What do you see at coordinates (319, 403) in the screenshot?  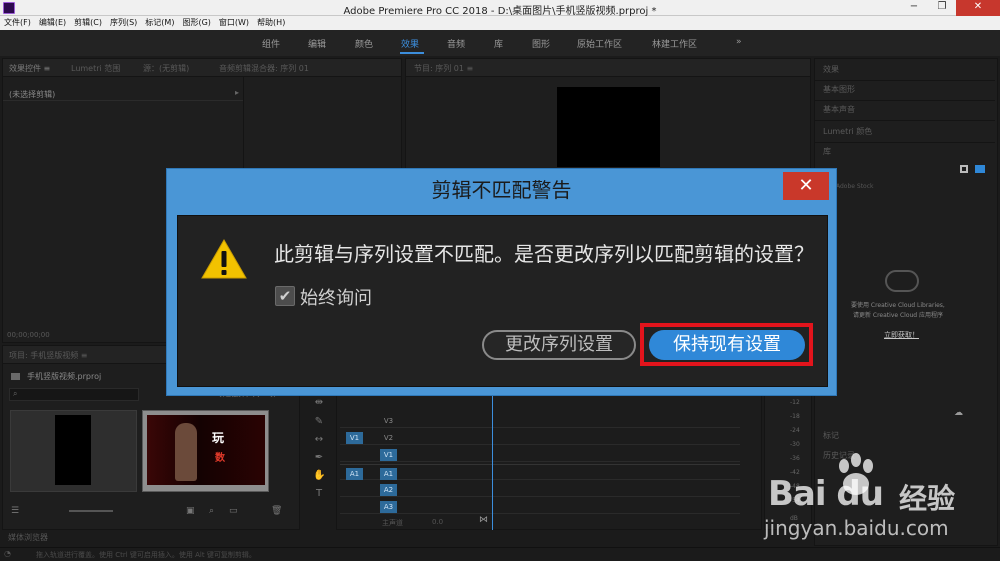 I see `track-select-tool-icon: ⇹` at bounding box center [319, 403].